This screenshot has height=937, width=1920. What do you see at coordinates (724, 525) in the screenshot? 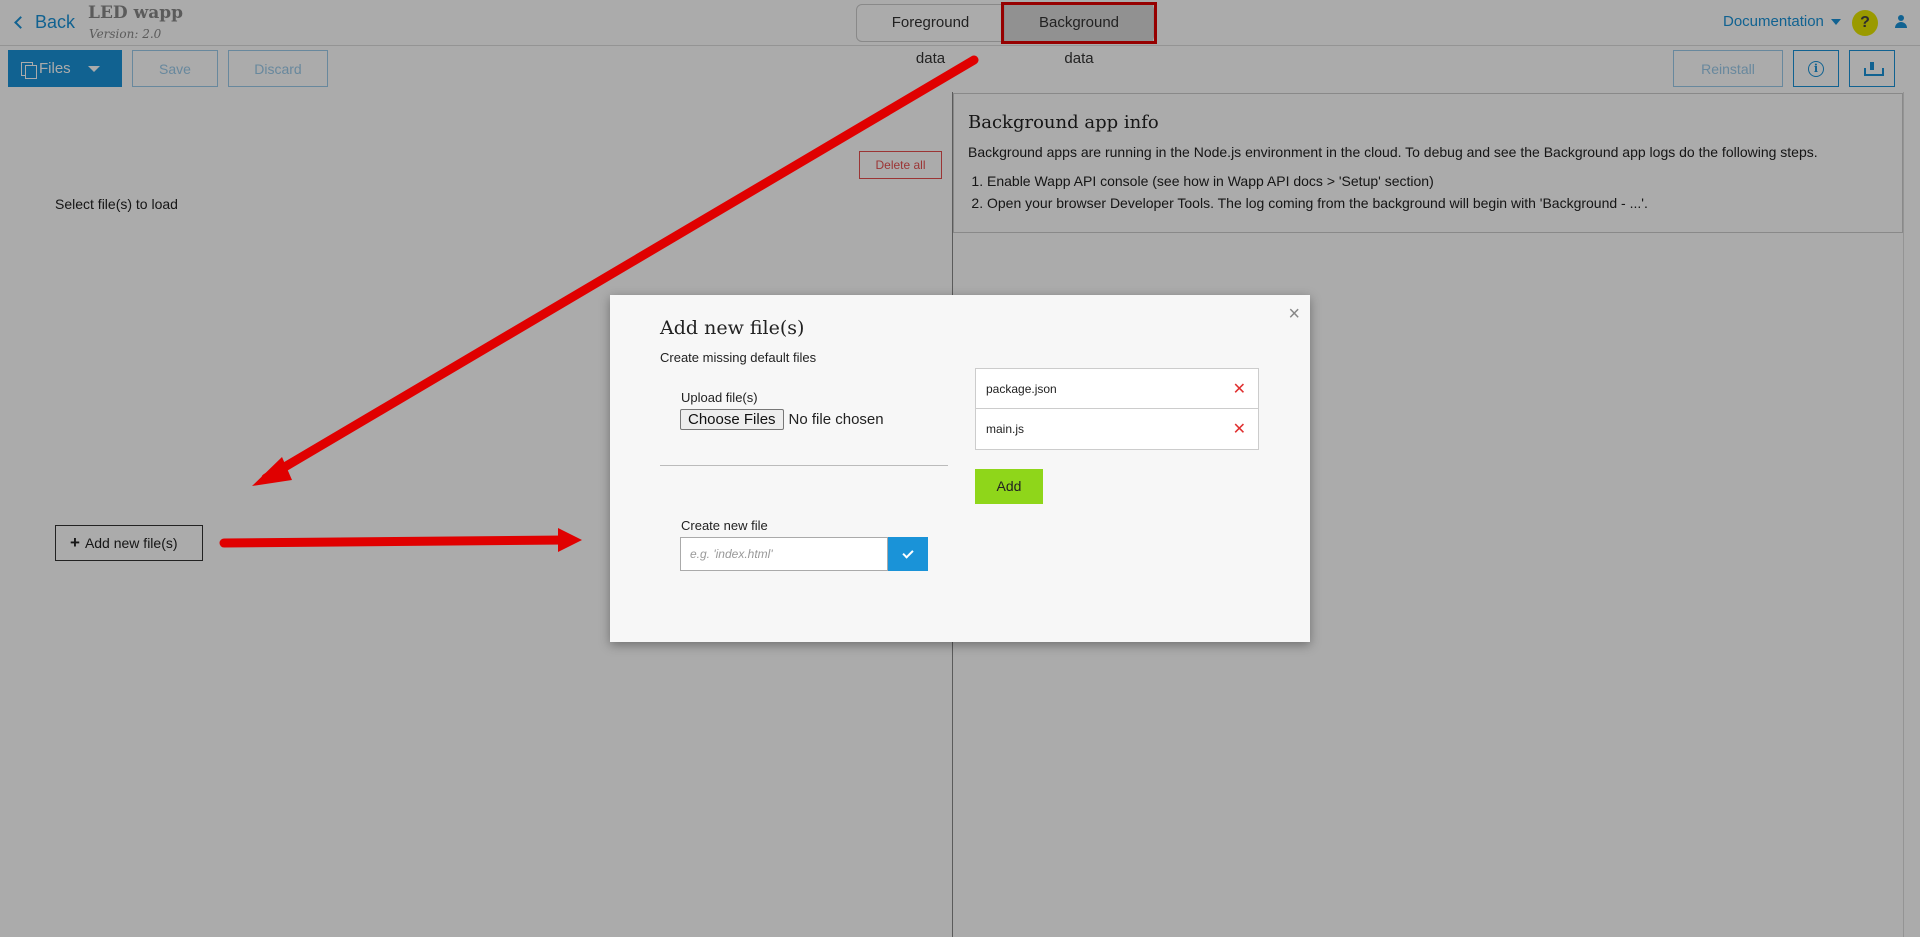
I see `create-file-label: Create new file` at bounding box center [724, 525].